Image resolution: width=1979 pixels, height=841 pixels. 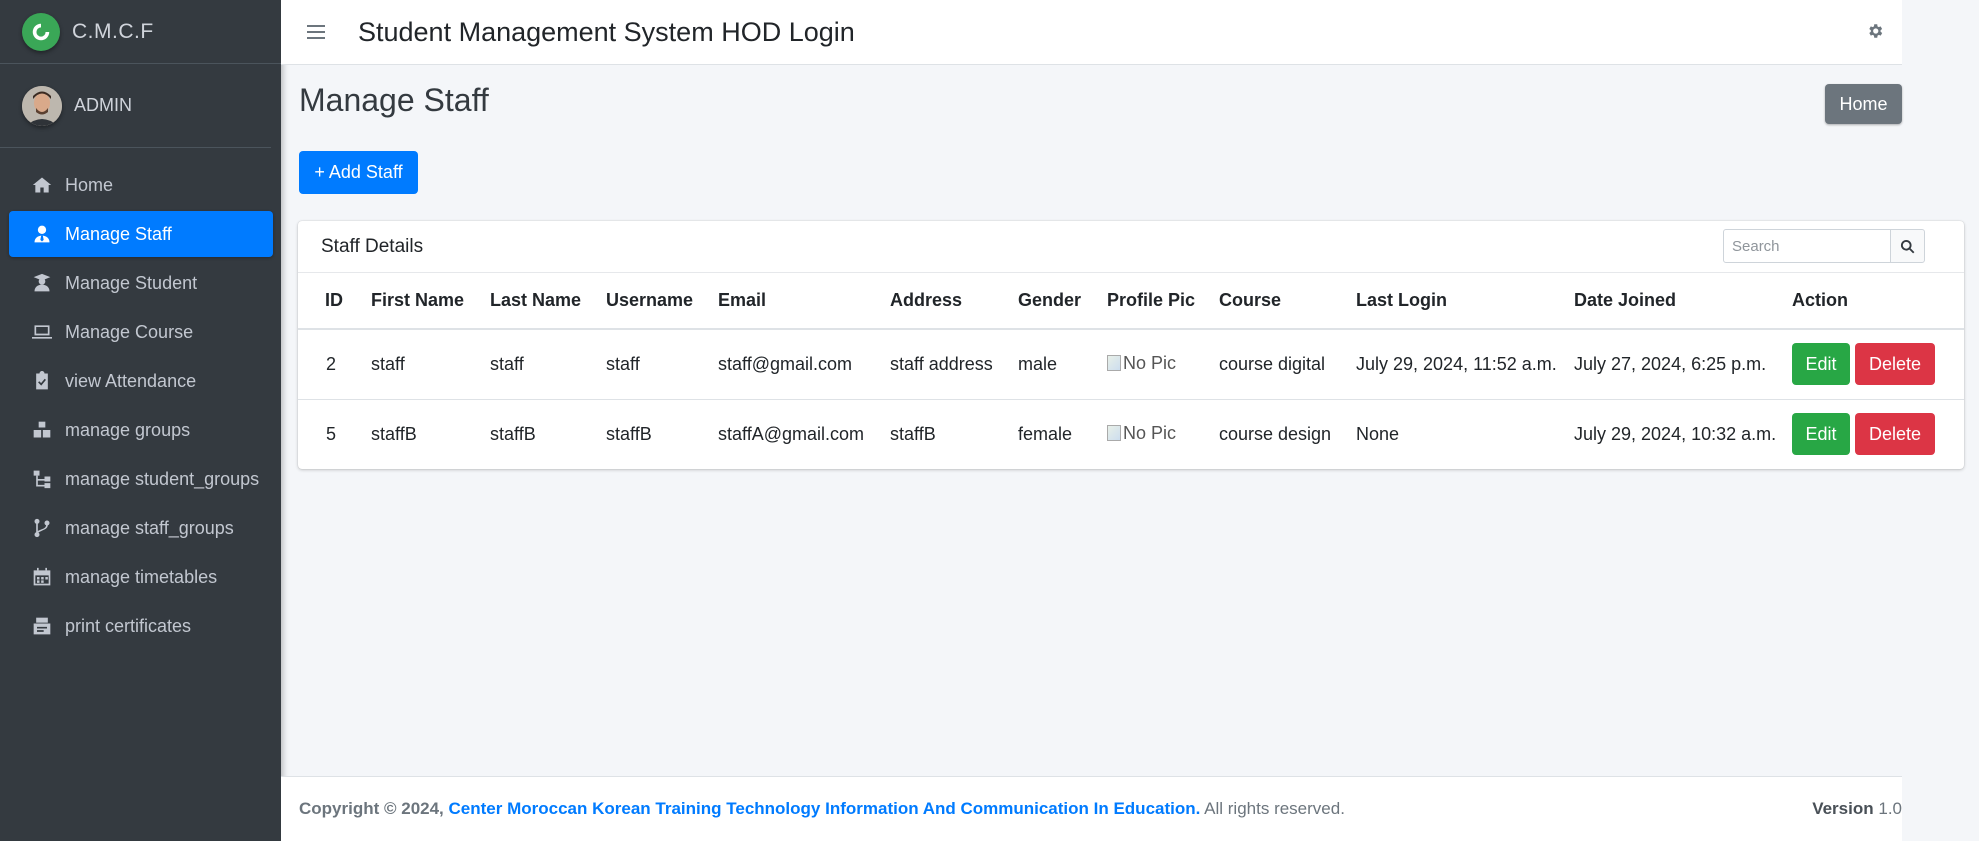 What do you see at coordinates (1675, 433) in the screenshot?
I see `cell-date-joined: July 29, 2024, 10:32 a.m.` at bounding box center [1675, 433].